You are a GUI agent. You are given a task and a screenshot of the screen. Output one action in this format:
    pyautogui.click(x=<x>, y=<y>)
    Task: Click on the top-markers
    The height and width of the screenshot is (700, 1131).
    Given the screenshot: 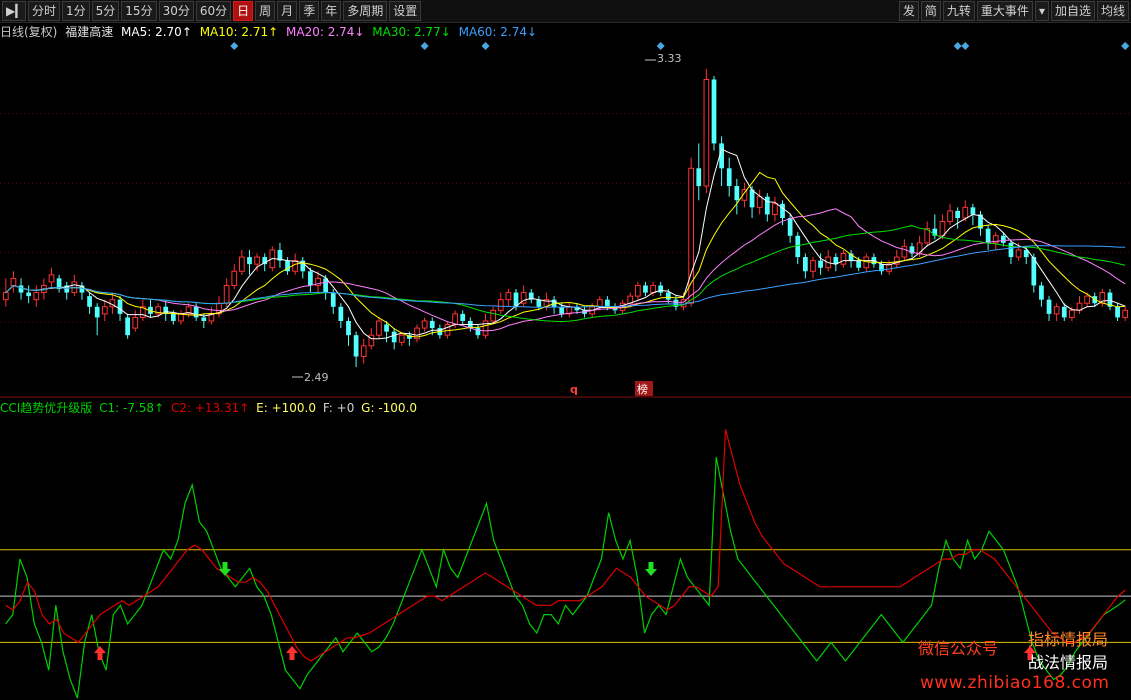 What is the action you would take?
    pyautogui.click(x=680, y=46)
    